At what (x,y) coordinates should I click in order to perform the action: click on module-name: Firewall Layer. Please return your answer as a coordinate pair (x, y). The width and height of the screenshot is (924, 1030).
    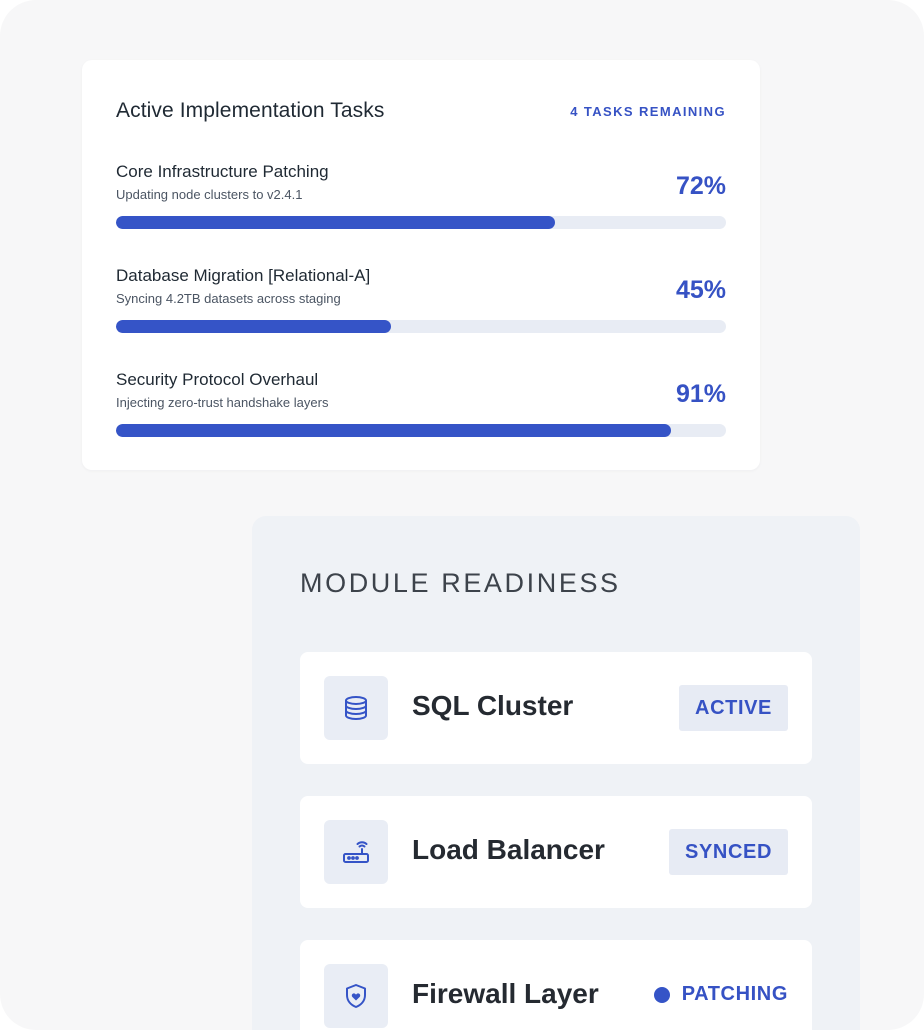
    Looking at the image, I should click on (505, 993).